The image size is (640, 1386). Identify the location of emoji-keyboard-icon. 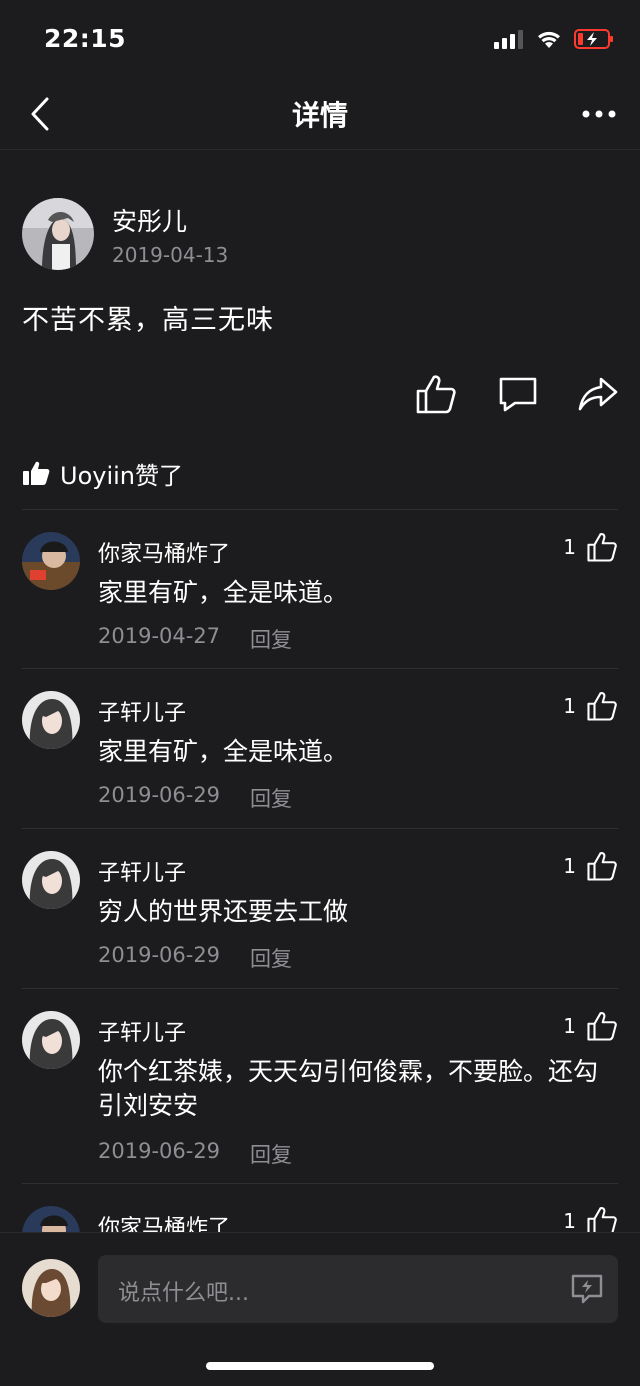
(587, 1289).